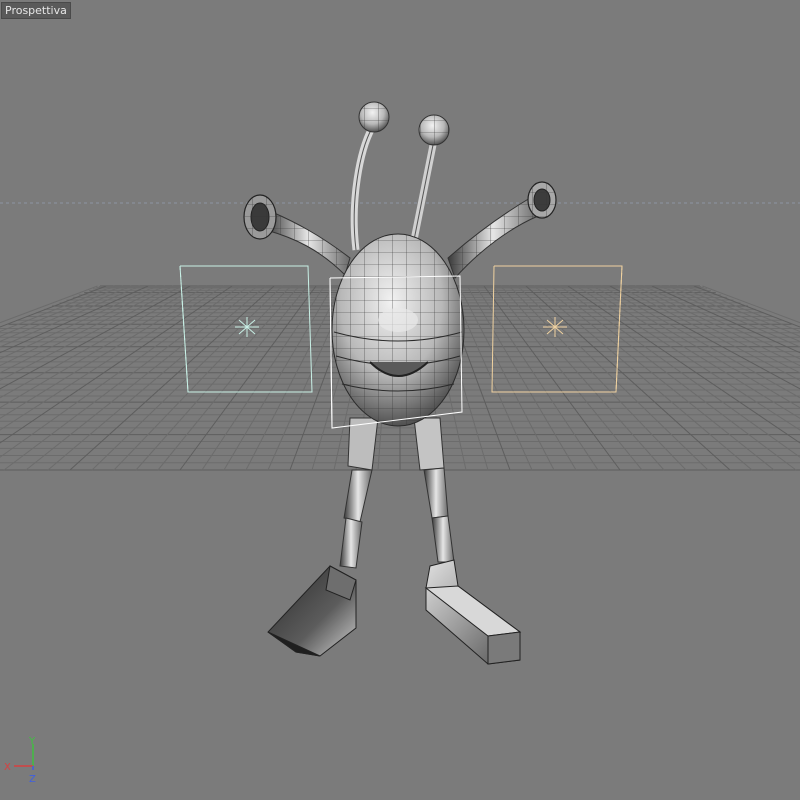 This screenshot has height=800, width=800. What do you see at coordinates (7, 767) in the screenshot?
I see `axis-x-label: X` at bounding box center [7, 767].